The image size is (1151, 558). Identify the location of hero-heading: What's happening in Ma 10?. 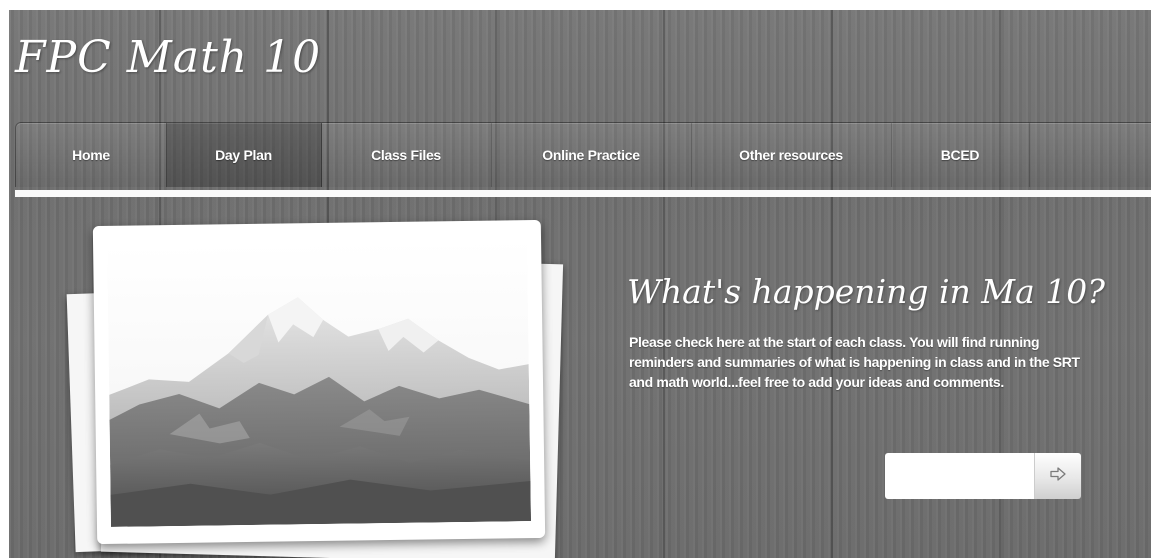
(866, 291).